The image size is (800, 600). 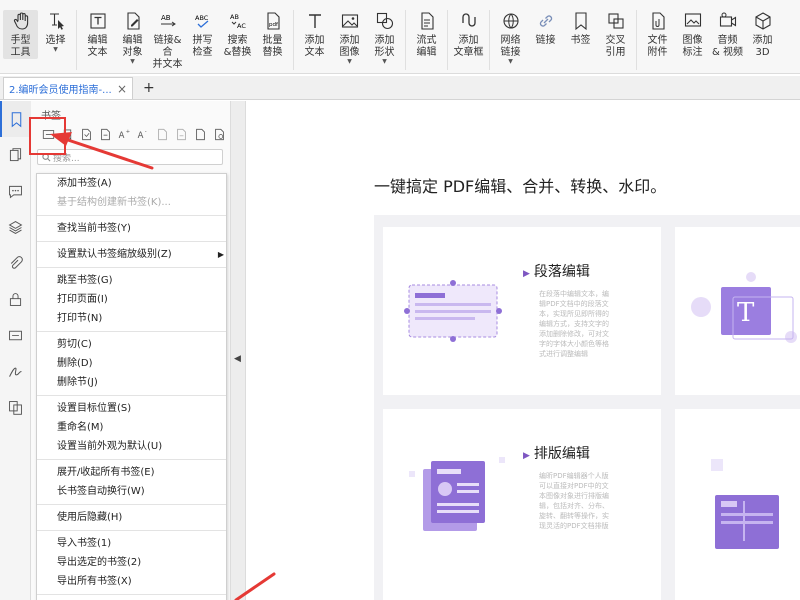 What do you see at coordinates (97, 34) in the screenshot?
I see `toolbar-button-edit-text: 编辑 文本` at bounding box center [97, 34].